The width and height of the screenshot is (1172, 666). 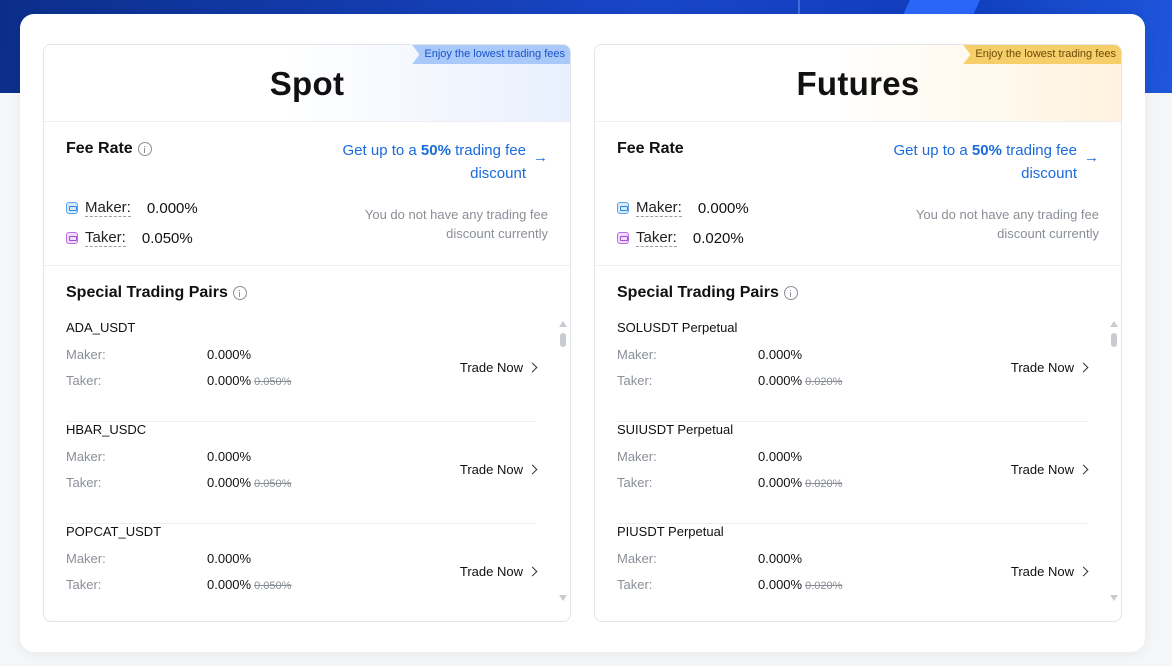 I want to click on discount-suffix: trading fee discount, so click(x=1039, y=162).